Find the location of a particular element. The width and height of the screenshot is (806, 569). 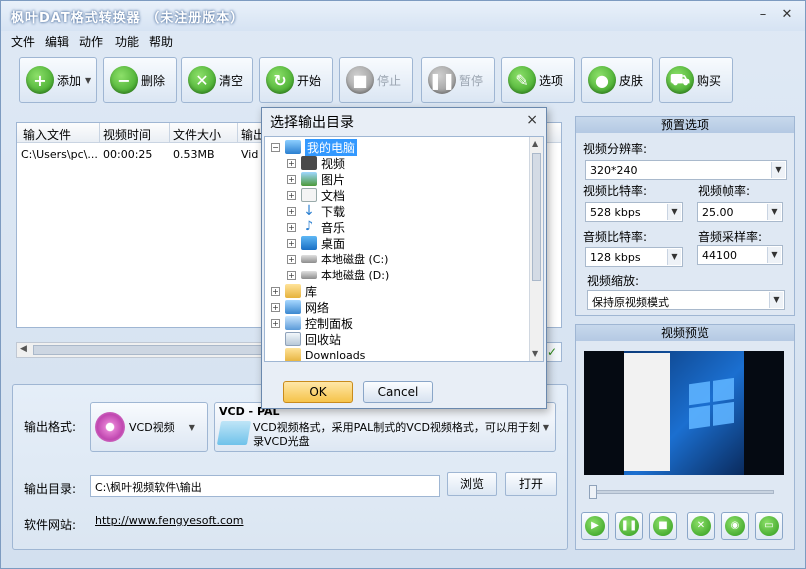

tree-node-drive-d: + 本地磁盘 (D:) is located at coordinates (338, 275).